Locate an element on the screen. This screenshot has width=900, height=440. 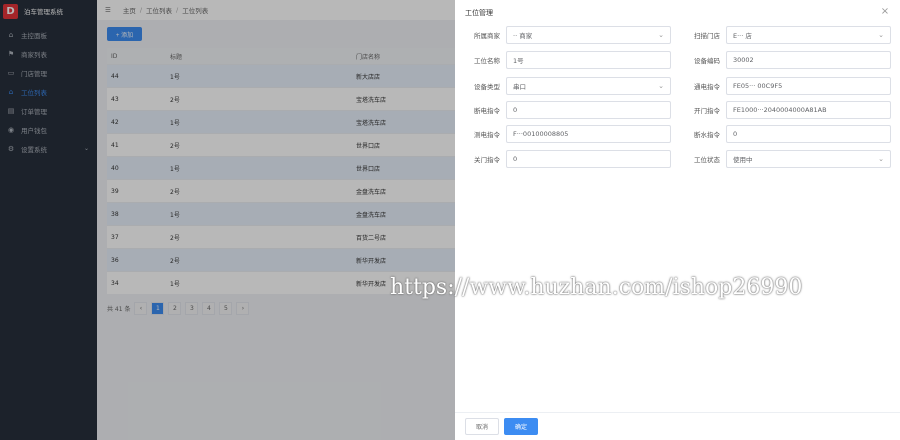
close-icon: × is located at coordinates (885, 12).